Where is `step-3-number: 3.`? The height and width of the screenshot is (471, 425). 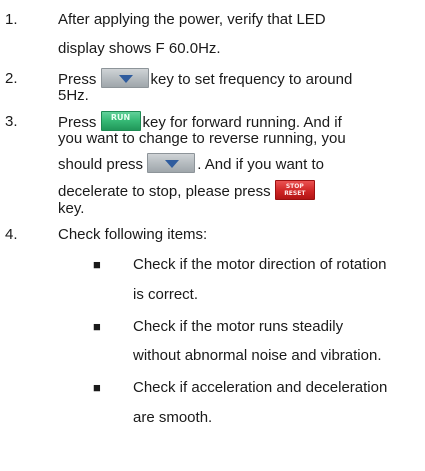 step-3-number: 3. is located at coordinates (11, 121).